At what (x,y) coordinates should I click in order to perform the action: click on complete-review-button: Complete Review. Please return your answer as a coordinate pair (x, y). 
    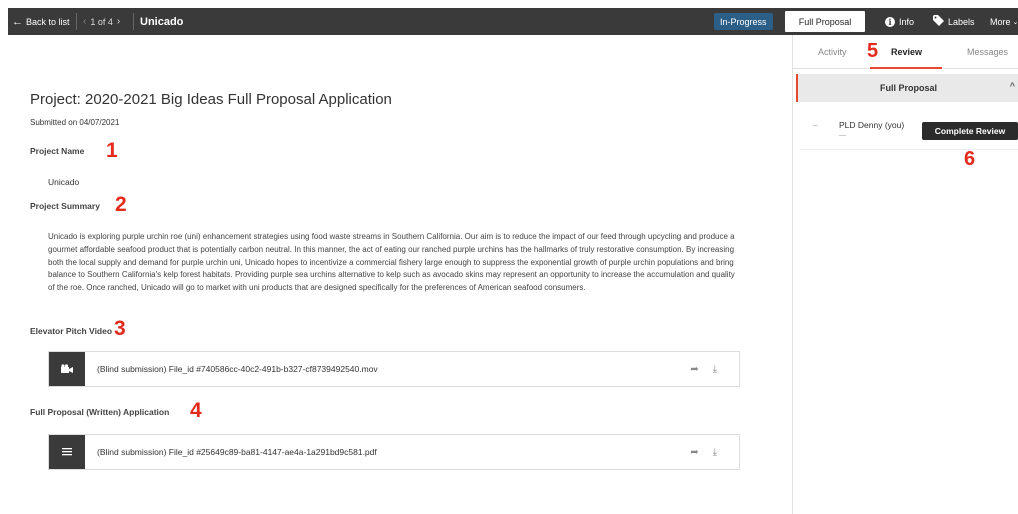
    Looking at the image, I should click on (970, 131).